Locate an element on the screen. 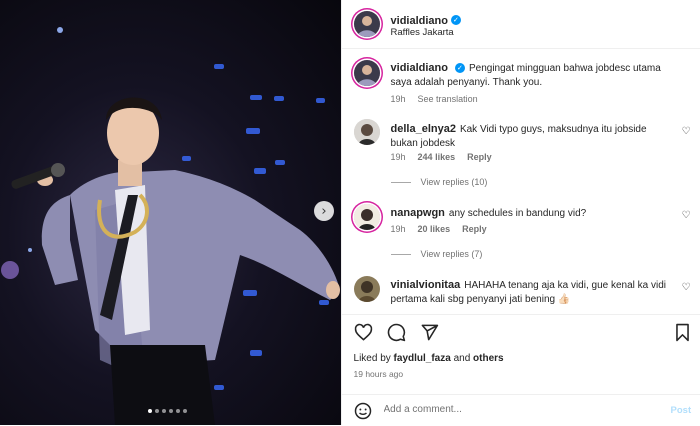  post-button: Post is located at coordinates (681, 410).